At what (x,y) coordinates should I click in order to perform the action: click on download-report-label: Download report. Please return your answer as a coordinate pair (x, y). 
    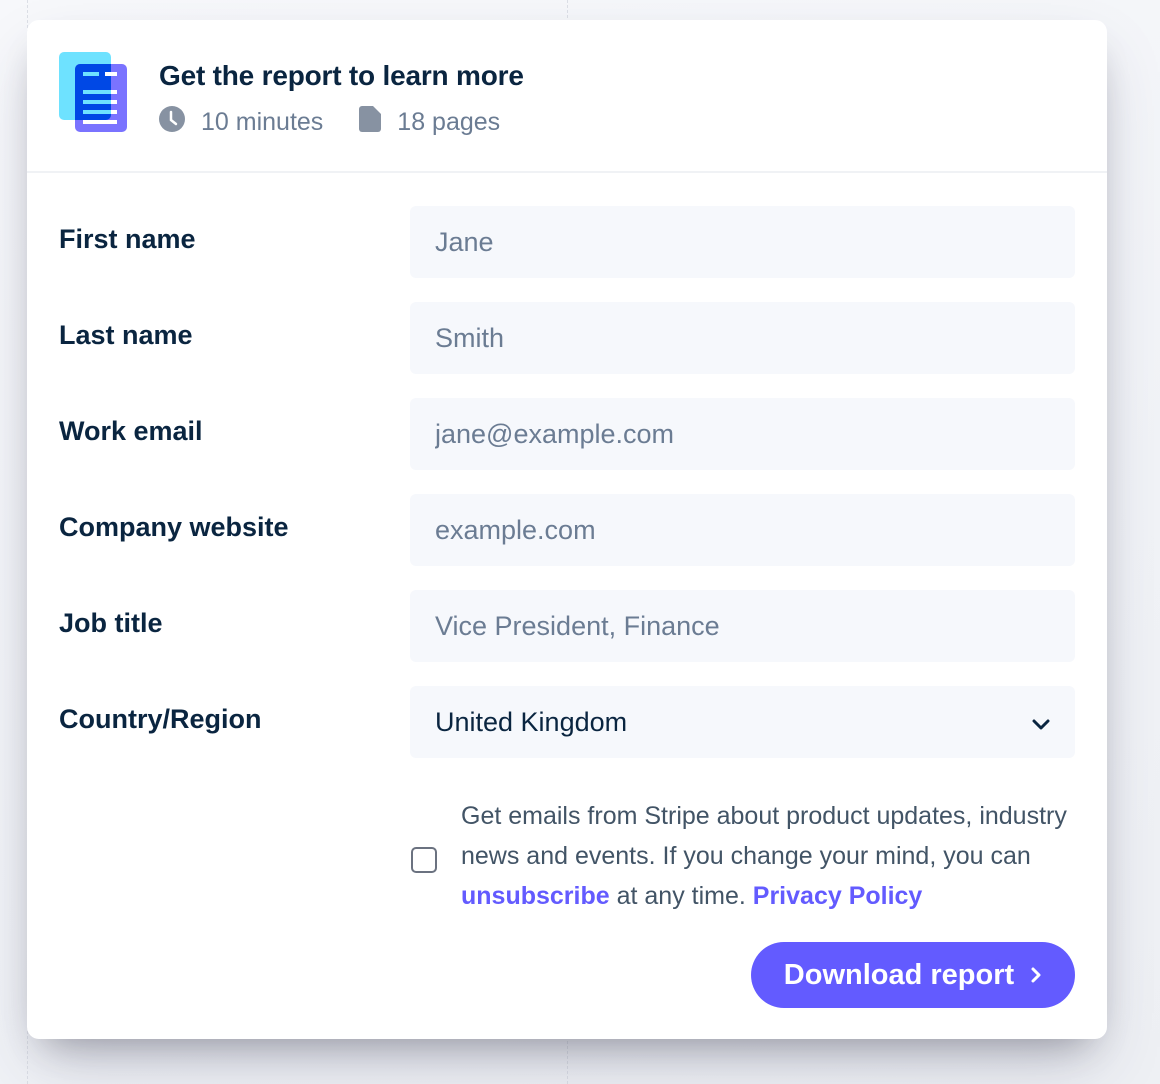
    Looking at the image, I should click on (899, 974).